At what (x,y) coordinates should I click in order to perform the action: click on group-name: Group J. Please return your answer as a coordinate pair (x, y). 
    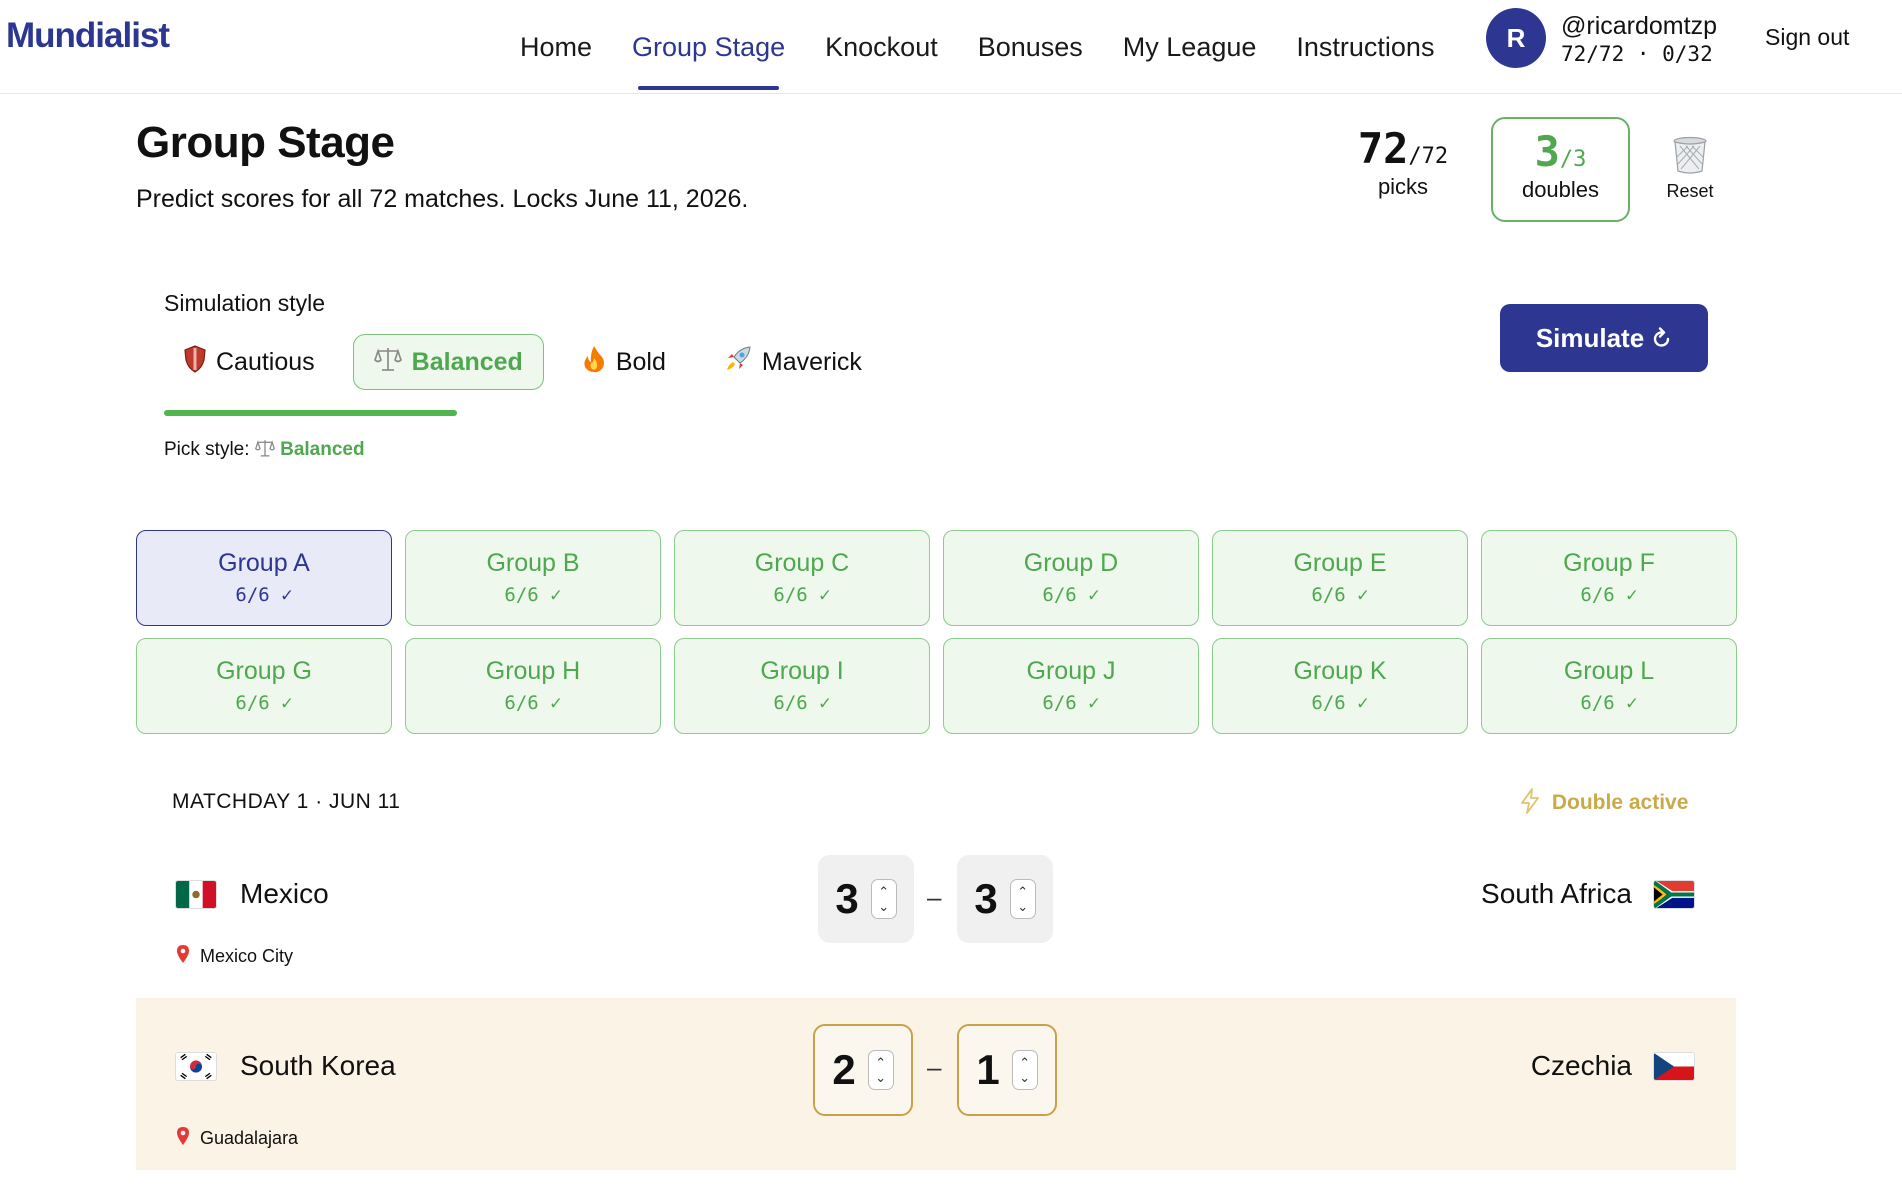
    Looking at the image, I should click on (1071, 671).